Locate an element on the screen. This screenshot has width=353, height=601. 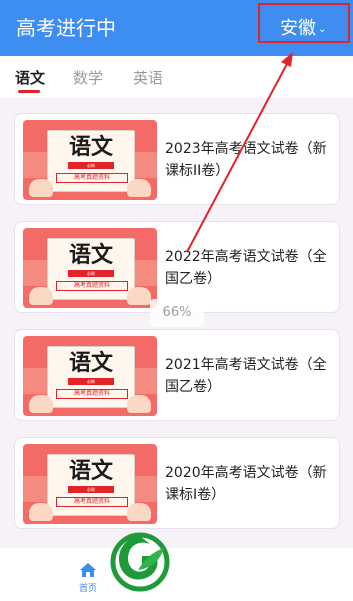
bottom-nav: 首页 is located at coordinates (176, 574).